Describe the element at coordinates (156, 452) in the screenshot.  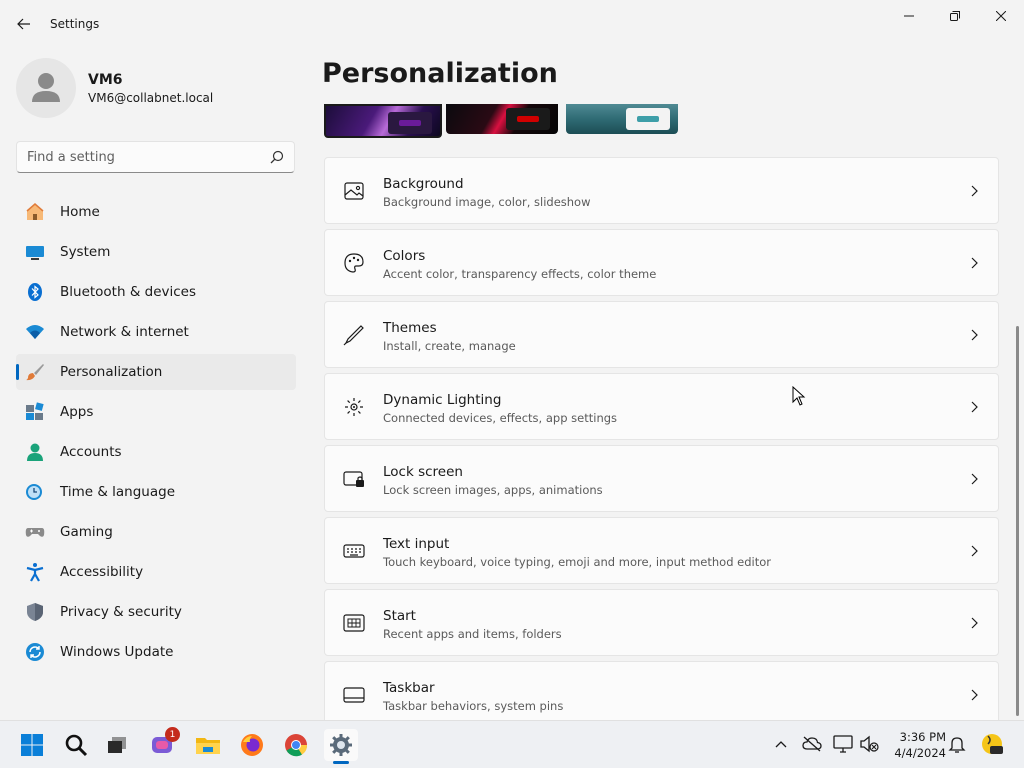
I see `sidebar-item-accounts: Accounts` at that location.